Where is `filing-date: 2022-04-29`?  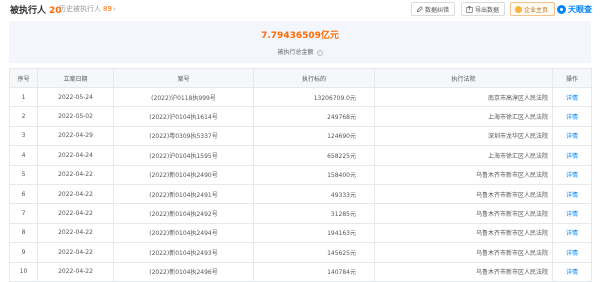 filing-date: 2022-04-29 is located at coordinates (75, 136).